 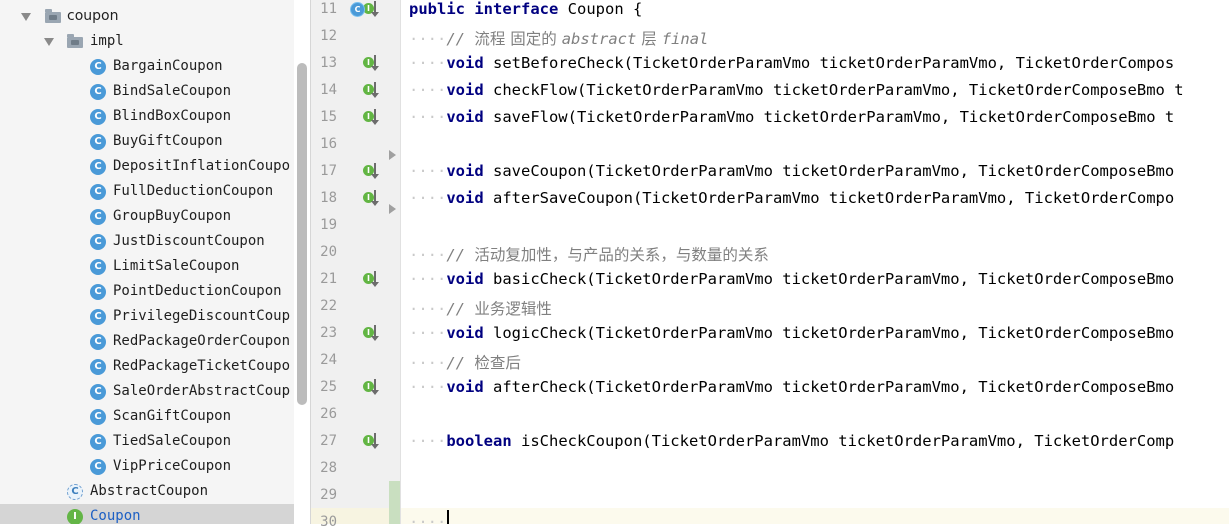 I want to click on tree-node-class: C VipPriceCoupon, so click(x=147, y=466).